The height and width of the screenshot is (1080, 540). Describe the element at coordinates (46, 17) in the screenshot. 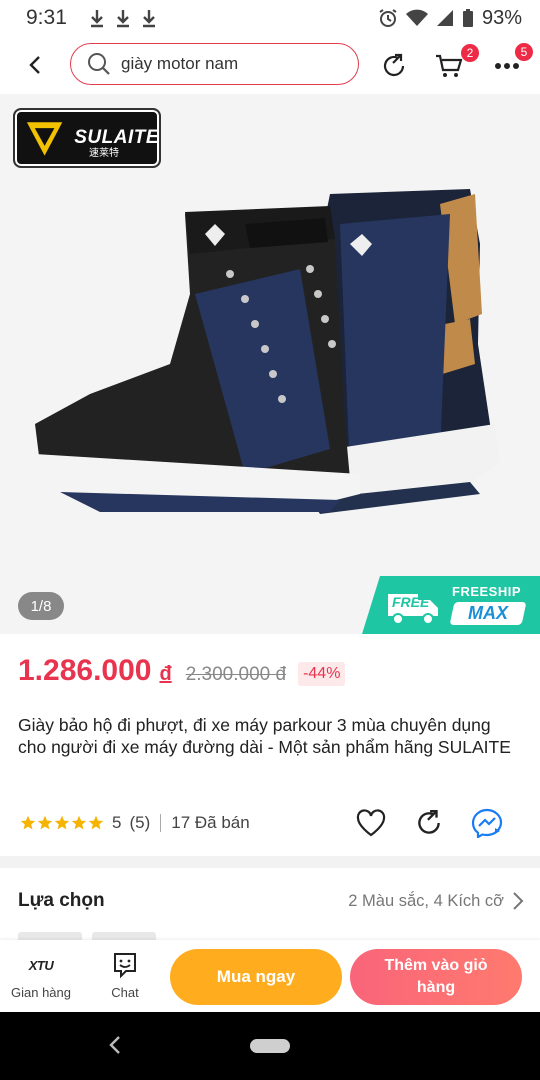

I see `status-time: 9:31` at that location.